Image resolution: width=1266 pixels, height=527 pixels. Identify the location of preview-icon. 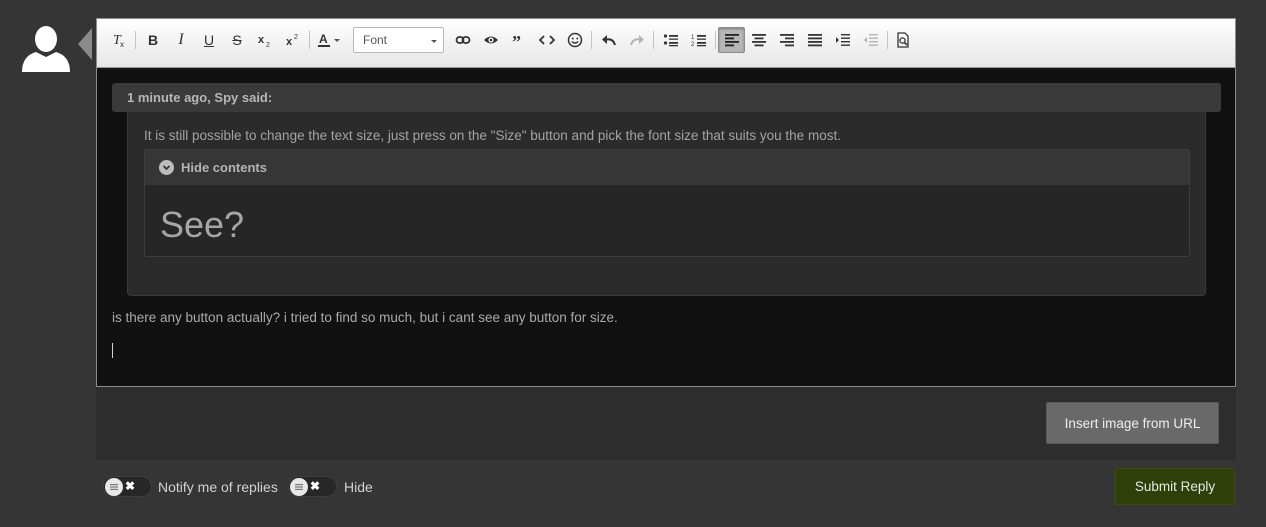
(903, 40).